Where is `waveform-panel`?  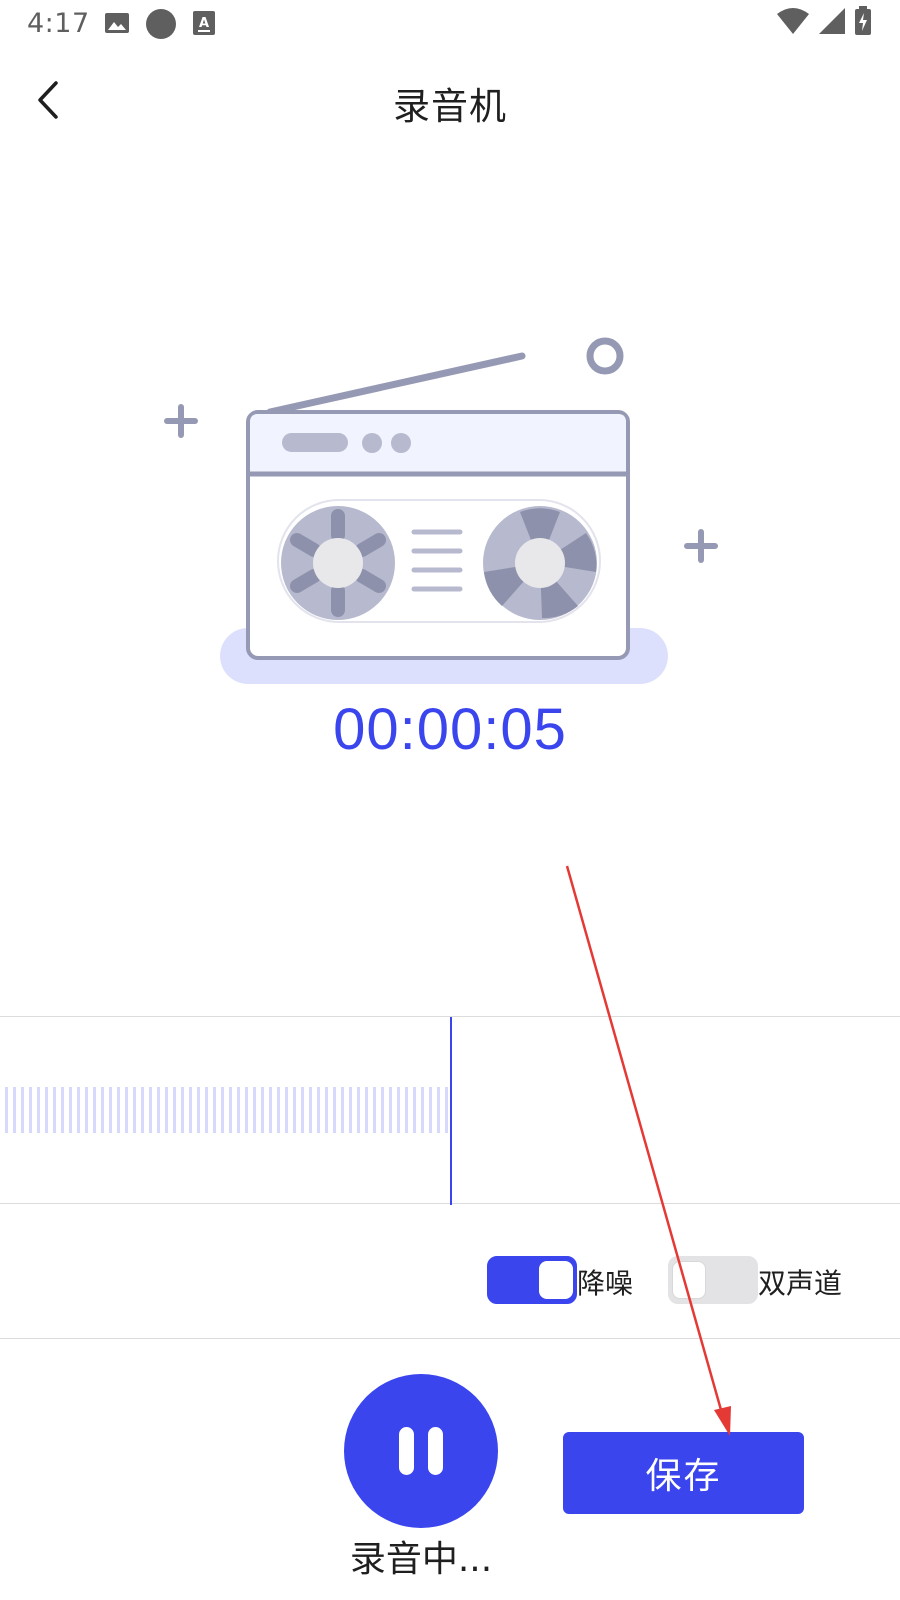
waveform-panel is located at coordinates (450, 1110).